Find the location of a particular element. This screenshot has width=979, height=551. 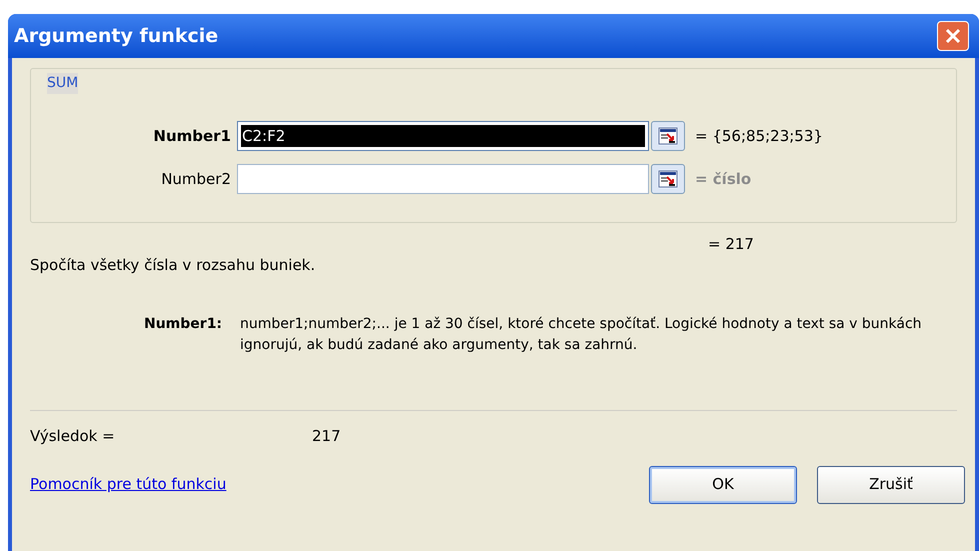

close-button is located at coordinates (953, 36).